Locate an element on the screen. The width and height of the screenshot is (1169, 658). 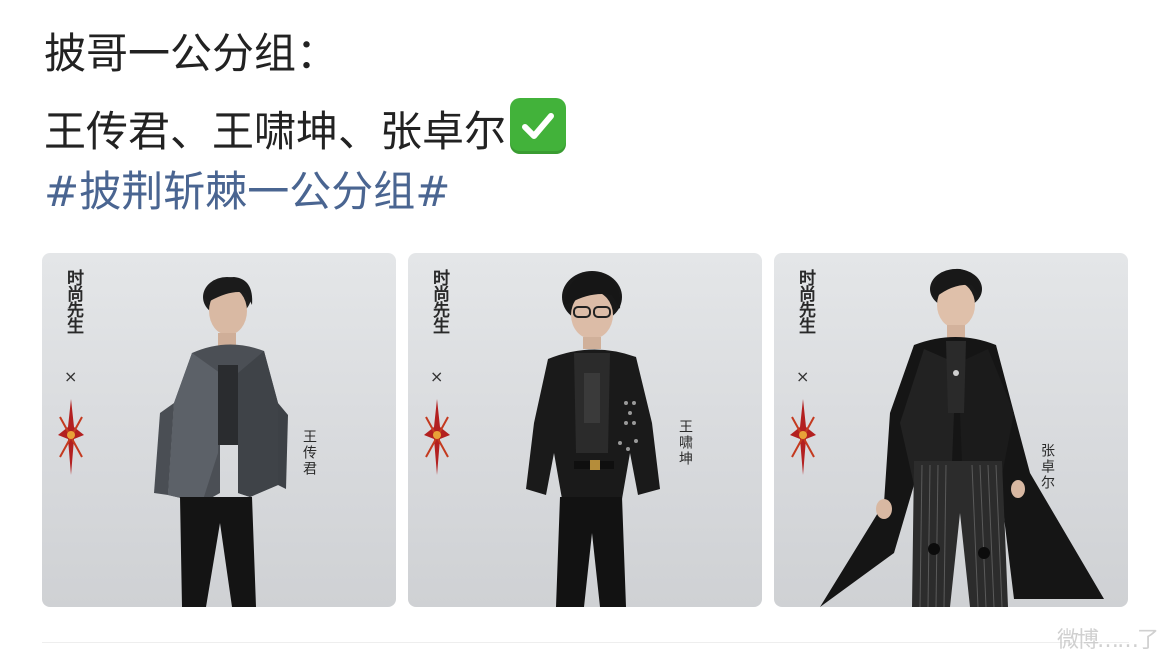
hashtag-link: #披荆斩棘一公分组# is located at coordinates (247, 192).